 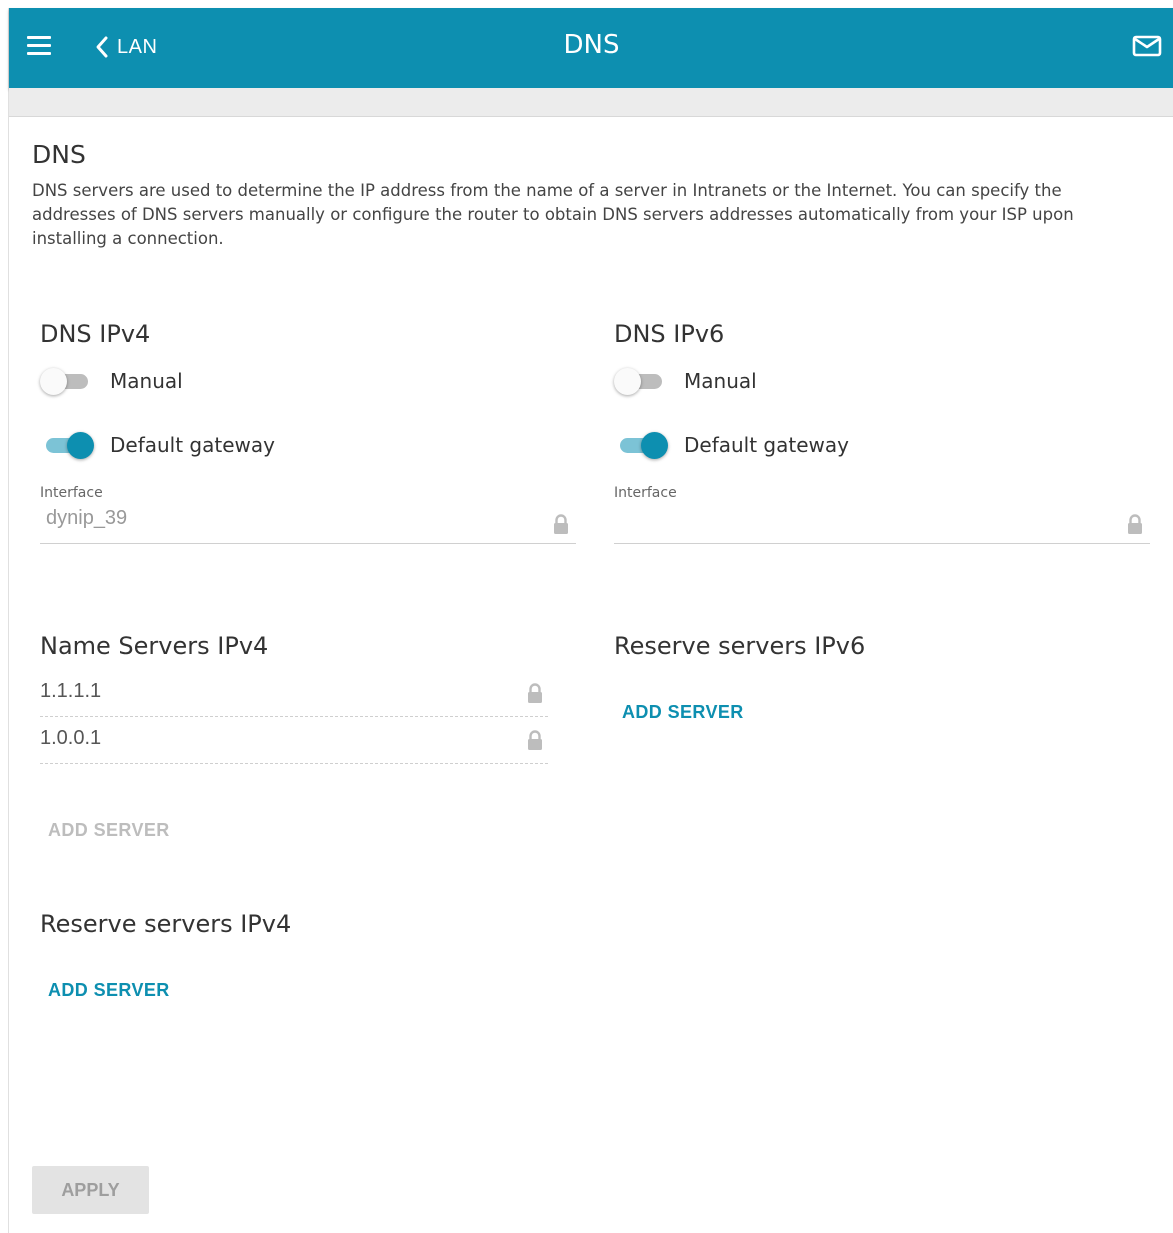 What do you see at coordinates (683, 712) in the screenshot?
I see `add-reserve-ipv6-server-button: ADD SERVER` at bounding box center [683, 712].